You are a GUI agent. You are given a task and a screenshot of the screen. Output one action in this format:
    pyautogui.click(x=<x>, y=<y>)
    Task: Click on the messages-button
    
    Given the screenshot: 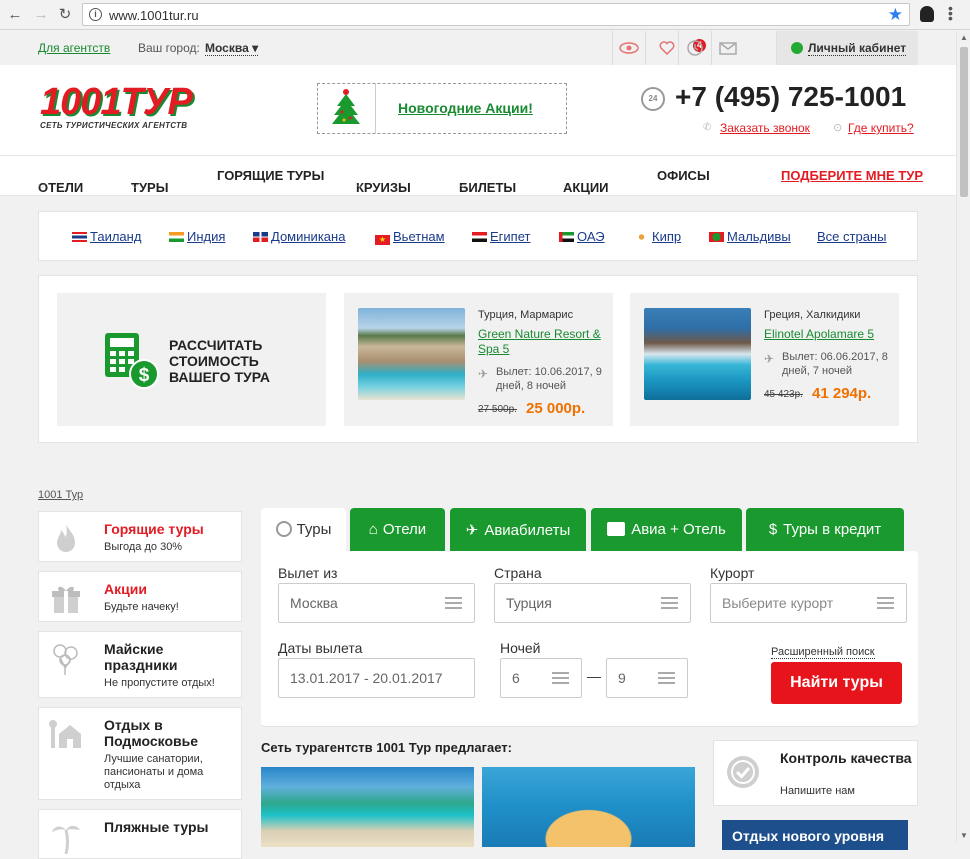 What is the action you would take?
    pyautogui.click(x=727, y=48)
    